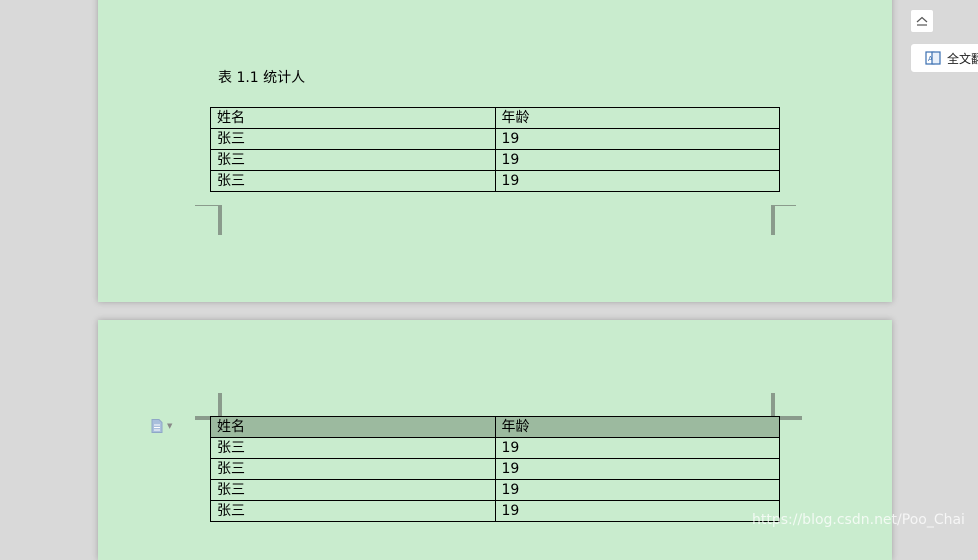 The height and width of the screenshot is (560, 978). I want to click on table-caption: 表 1.1 统计人, so click(262, 78).